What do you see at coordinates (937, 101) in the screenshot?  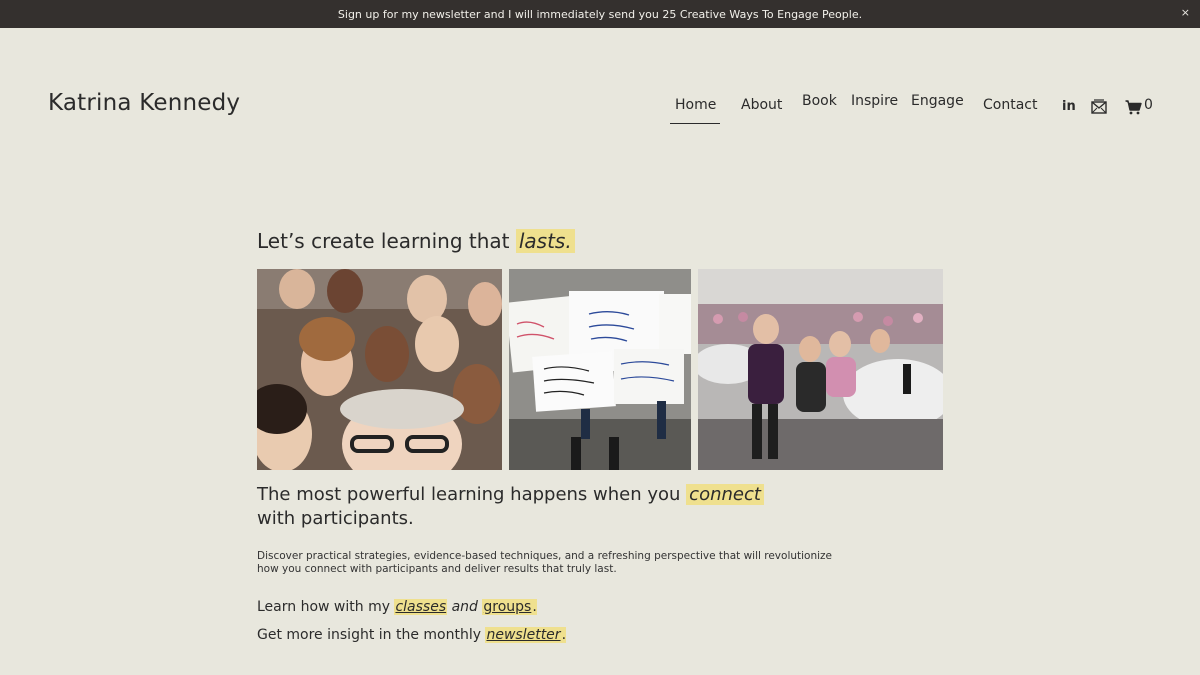 I see `nav-engage: Engage` at bounding box center [937, 101].